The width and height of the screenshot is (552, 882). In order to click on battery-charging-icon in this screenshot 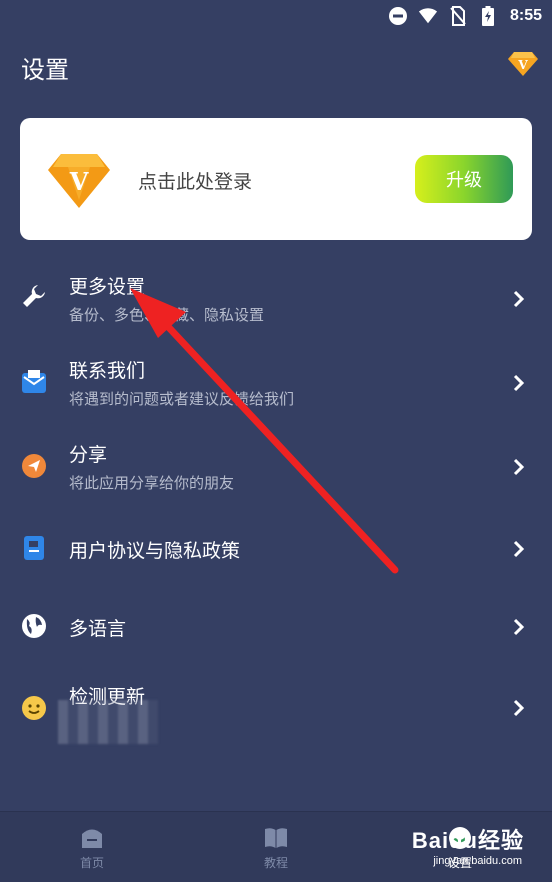, I will do `click(488, 16)`.